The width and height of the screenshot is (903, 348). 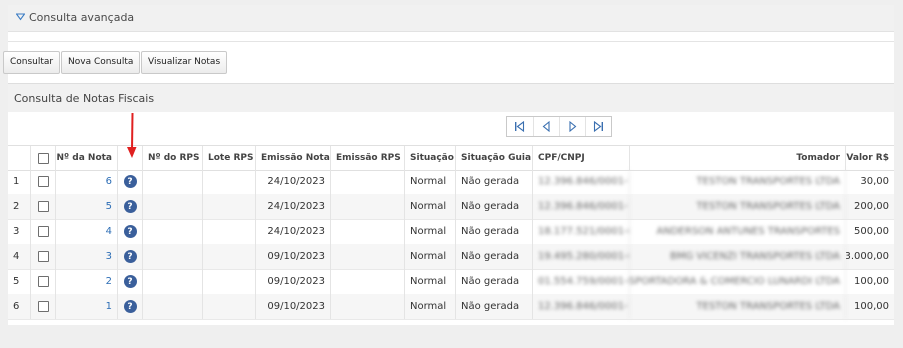 What do you see at coordinates (82, 17) in the screenshot?
I see `advanced-search-title: Consulta avançada` at bounding box center [82, 17].